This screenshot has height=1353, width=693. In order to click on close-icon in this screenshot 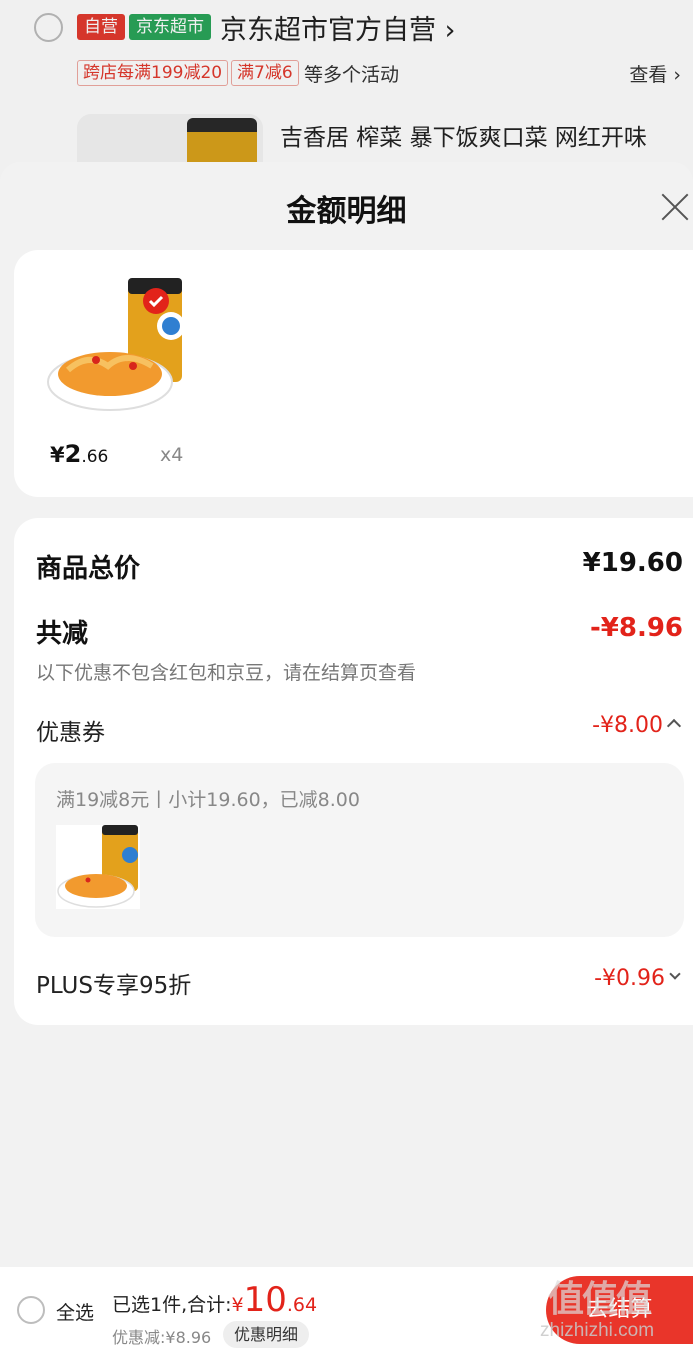, I will do `click(675, 207)`.